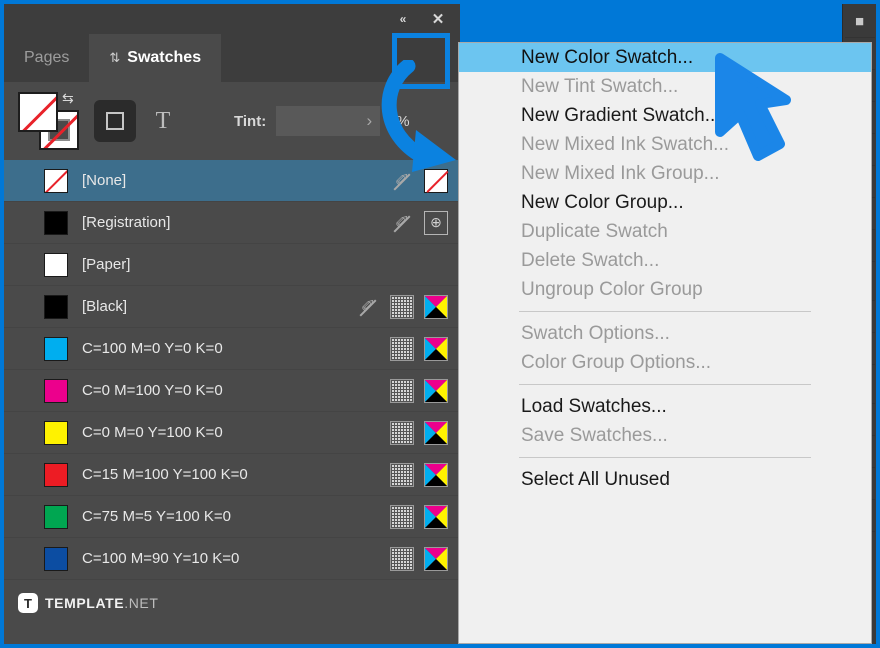  I want to click on swatch-row: C=0 M=100 Y=0 K=0, so click(232, 391).